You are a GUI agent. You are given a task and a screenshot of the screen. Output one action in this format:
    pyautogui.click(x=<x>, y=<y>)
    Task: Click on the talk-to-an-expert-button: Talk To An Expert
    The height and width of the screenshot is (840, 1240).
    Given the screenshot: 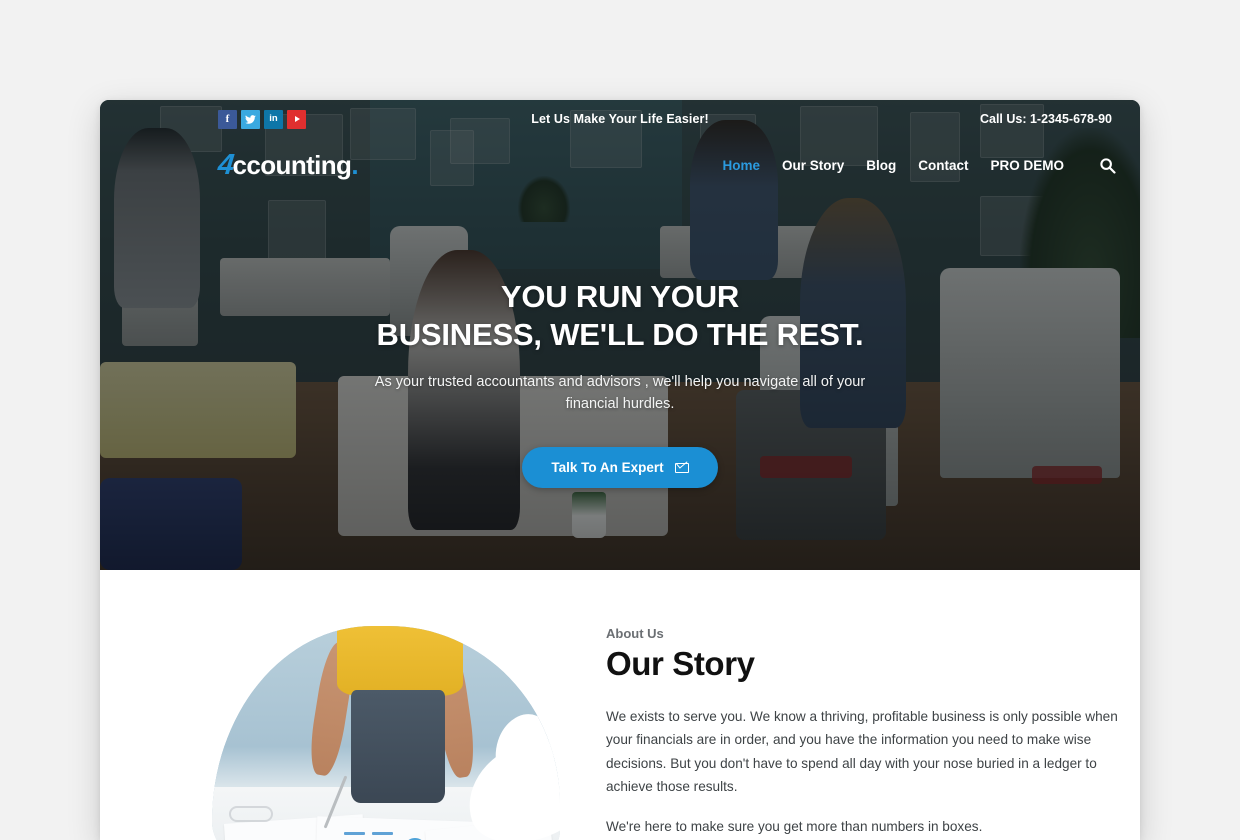 What is the action you would take?
    pyautogui.click(x=620, y=468)
    